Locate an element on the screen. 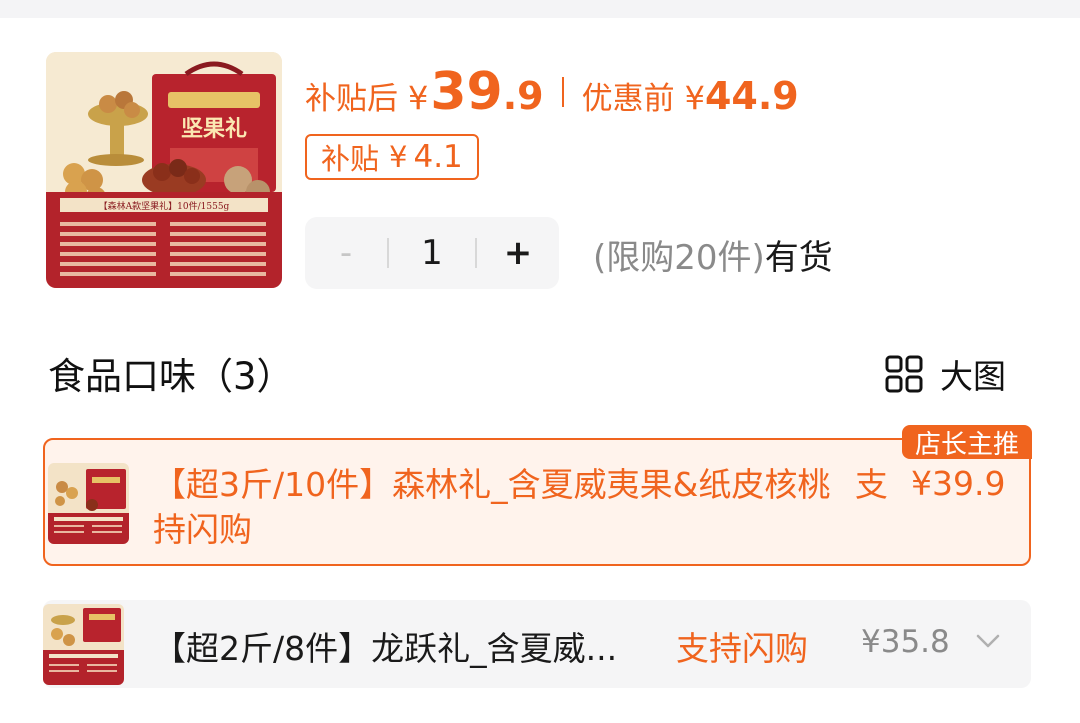 The image size is (1080, 723). product-image: 坚果礼 【森林A款坚果礼】10件/1555g is located at coordinates (164, 170).